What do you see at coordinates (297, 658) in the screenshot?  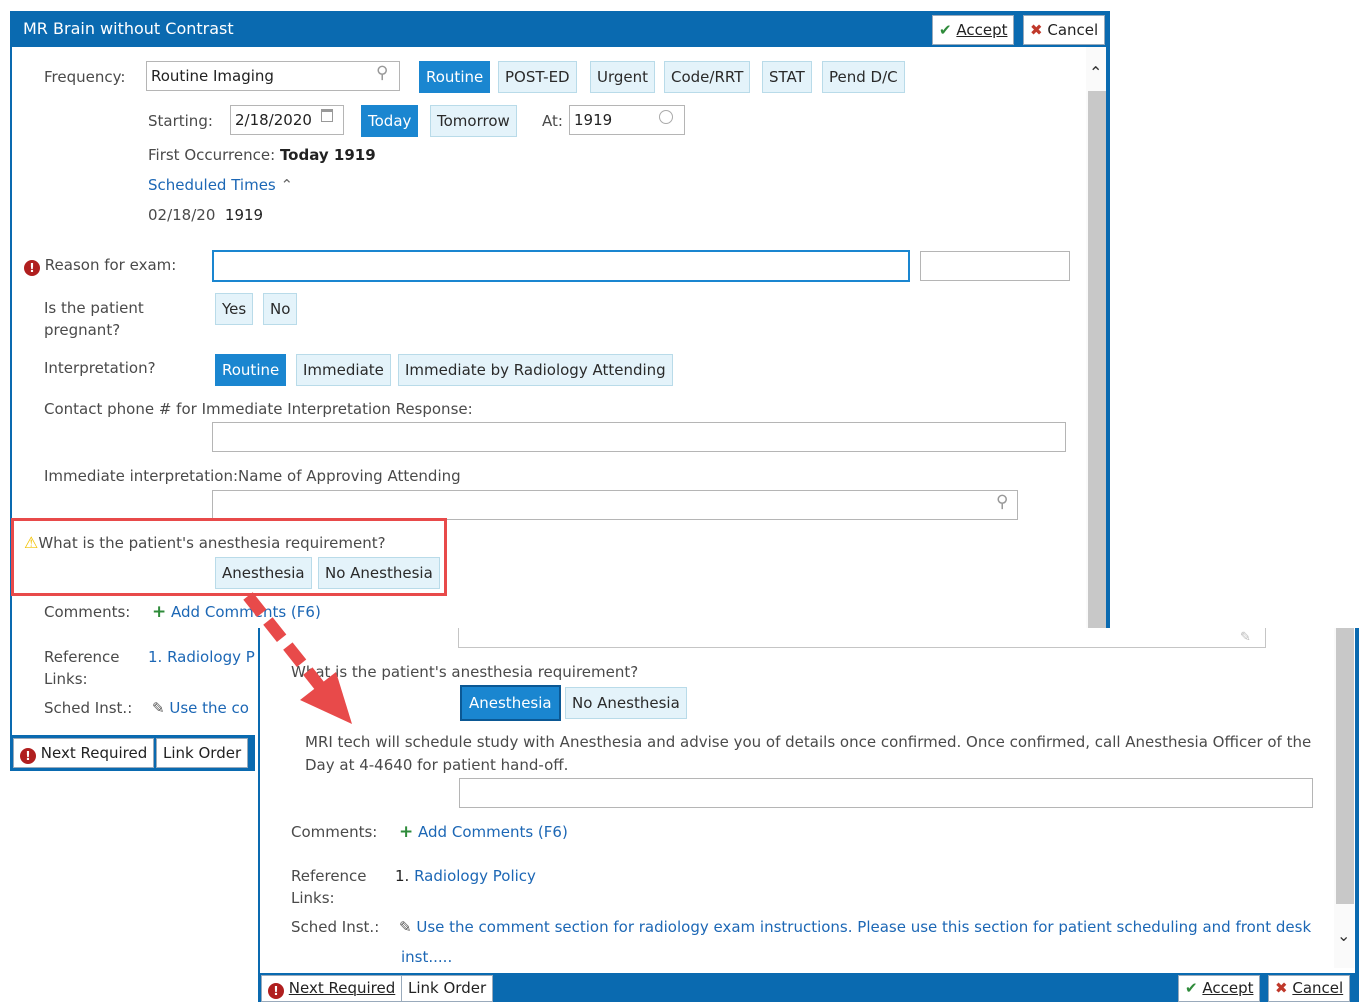 I see `arrow-annotation` at bounding box center [297, 658].